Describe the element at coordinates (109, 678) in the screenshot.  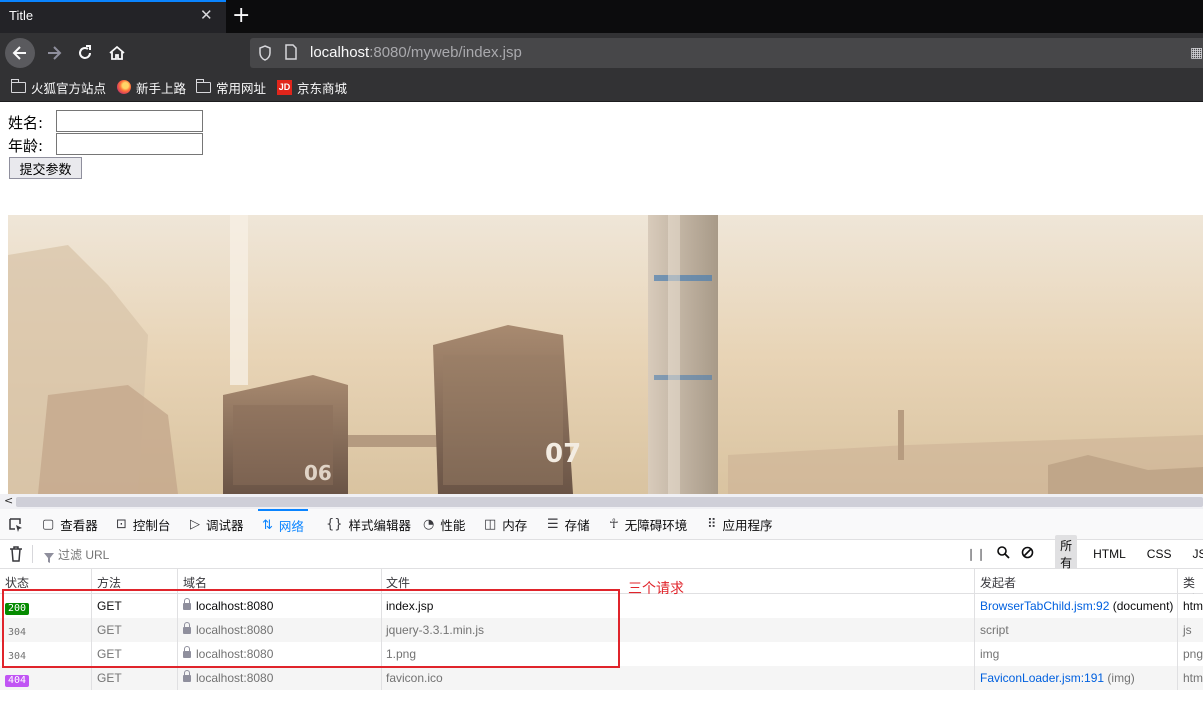
I see `method-cell: GET` at that location.